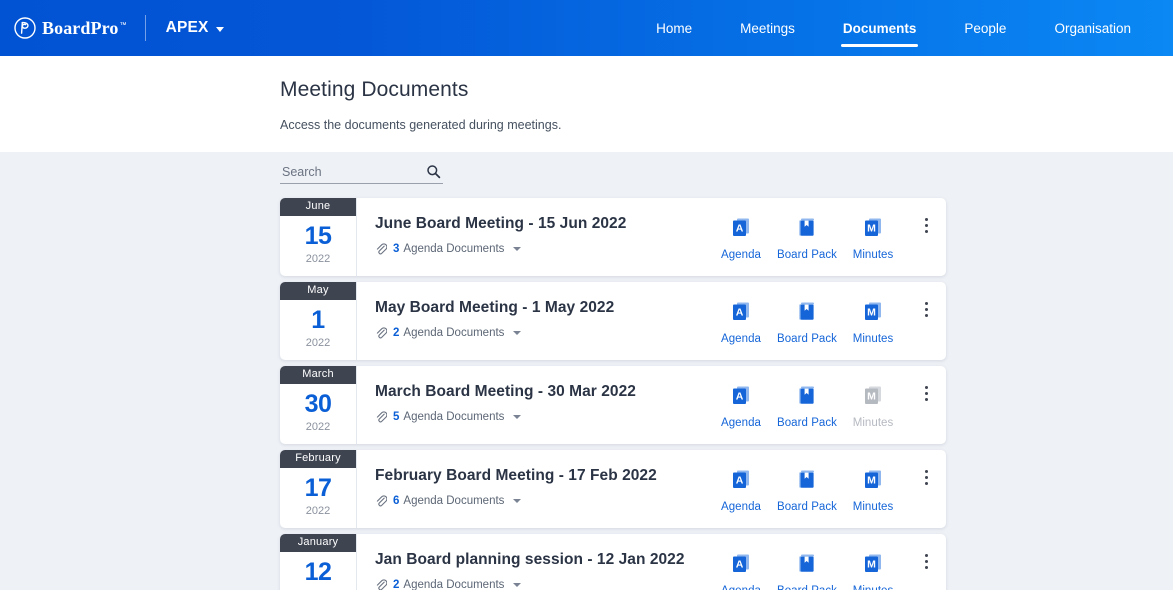 Image resolution: width=1173 pixels, height=590 pixels. What do you see at coordinates (541, 249) in the screenshot?
I see `agenda-documents-toggle: 3 Agenda Documents` at bounding box center [541, 249].